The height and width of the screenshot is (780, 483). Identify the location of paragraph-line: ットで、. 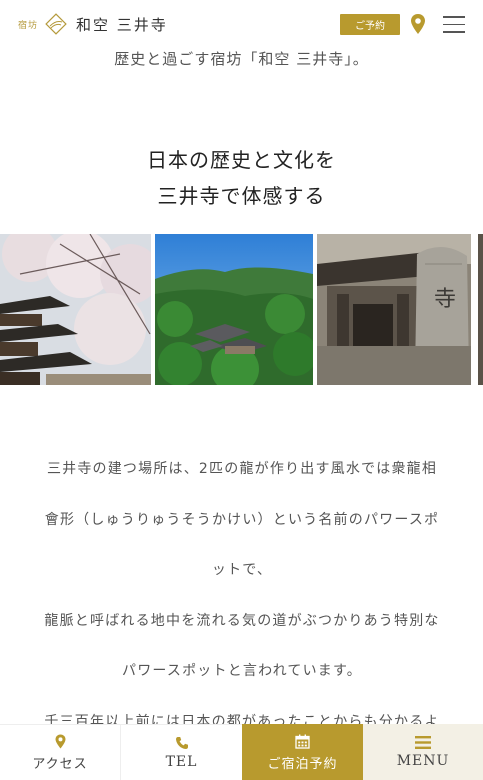
(242, 570).